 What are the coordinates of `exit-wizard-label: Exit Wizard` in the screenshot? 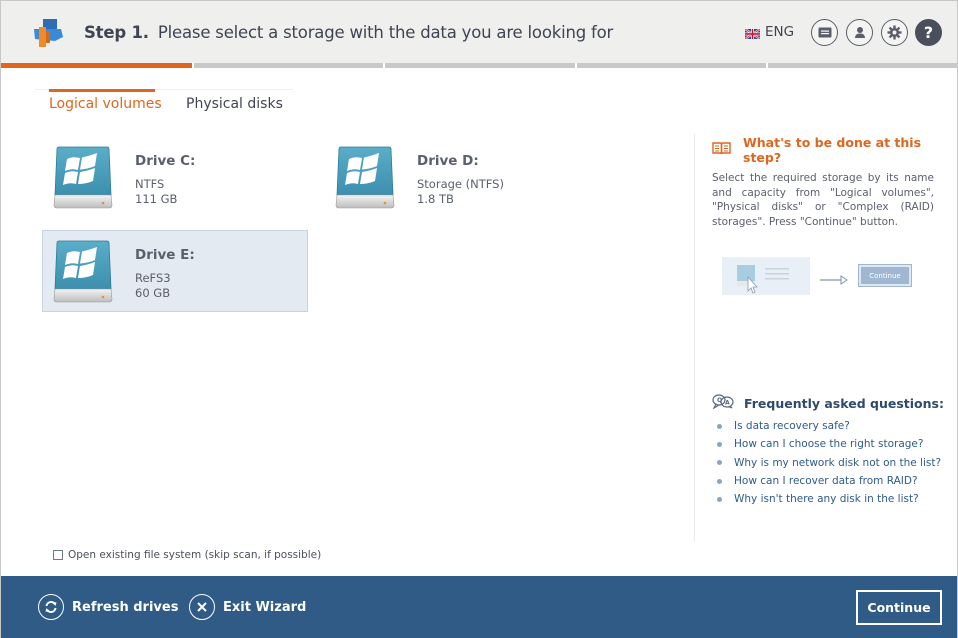 It's located at (265, 607).